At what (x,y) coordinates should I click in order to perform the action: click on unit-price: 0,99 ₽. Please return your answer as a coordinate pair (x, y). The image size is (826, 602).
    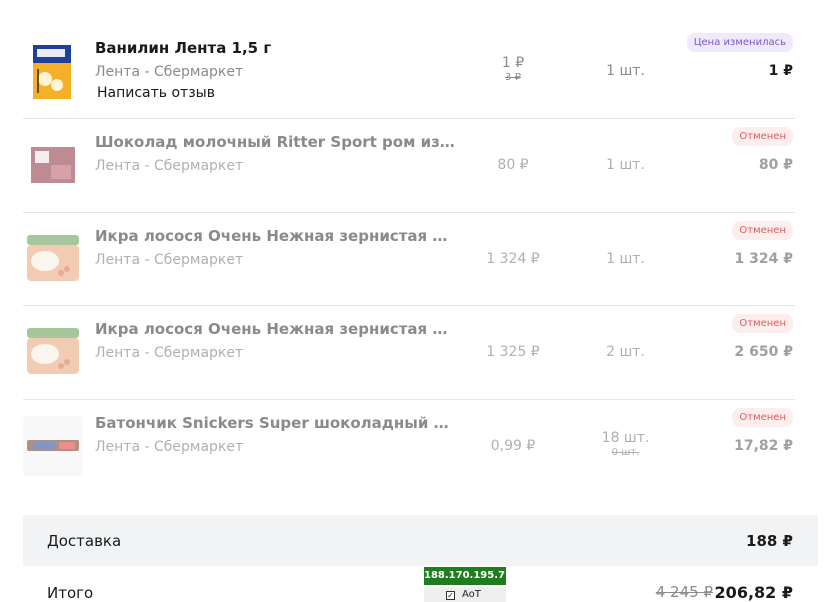
    Looking at the image, I should click on (513, 445).